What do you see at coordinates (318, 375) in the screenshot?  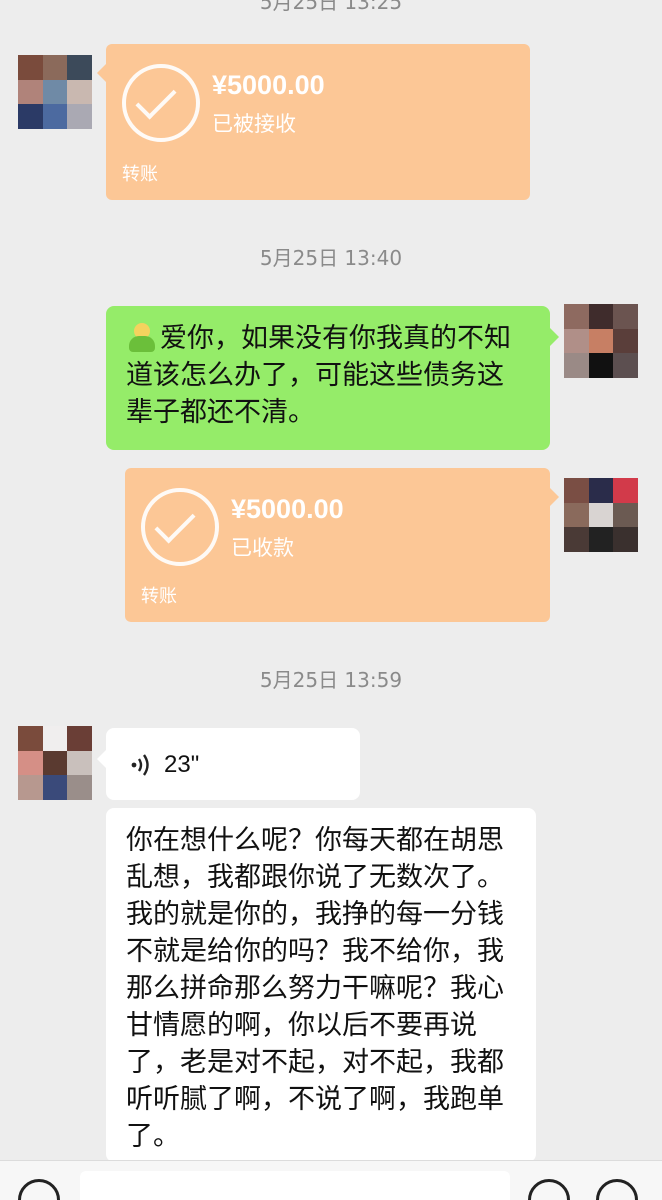 I see `message-text: 爱你，如果没有你我真的不知道该怎么办了，可能这些债务这辈子都还不清。` at bounding box center [318, 375].